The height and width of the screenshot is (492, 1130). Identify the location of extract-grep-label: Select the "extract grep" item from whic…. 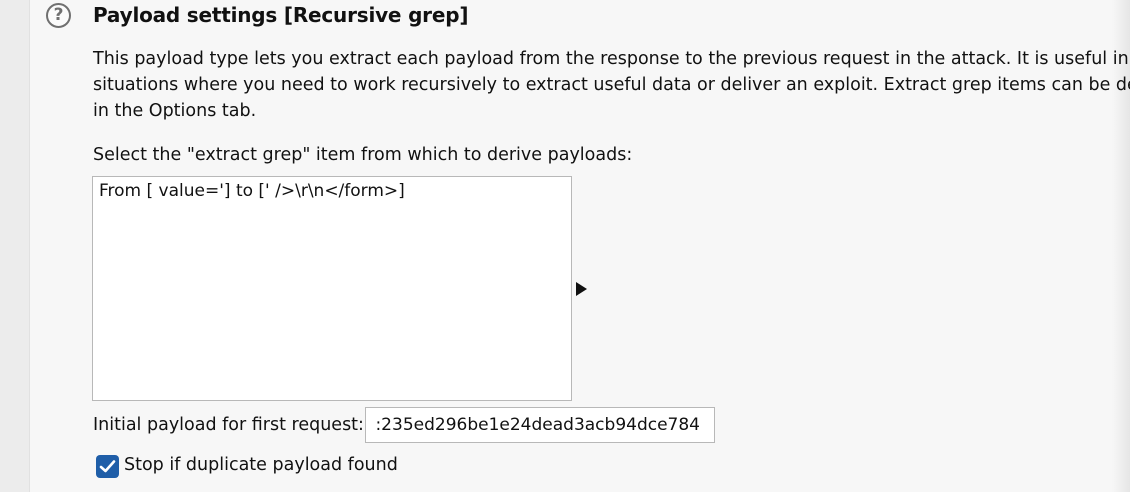
(363, 155).